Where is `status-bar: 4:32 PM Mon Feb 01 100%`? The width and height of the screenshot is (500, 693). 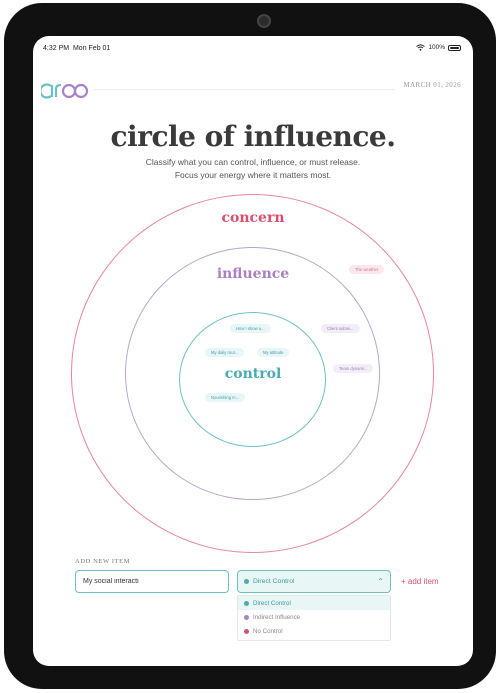
status-bar: 4:32 PM Mon Feb 01 100% is located at coordinates (253, 48).